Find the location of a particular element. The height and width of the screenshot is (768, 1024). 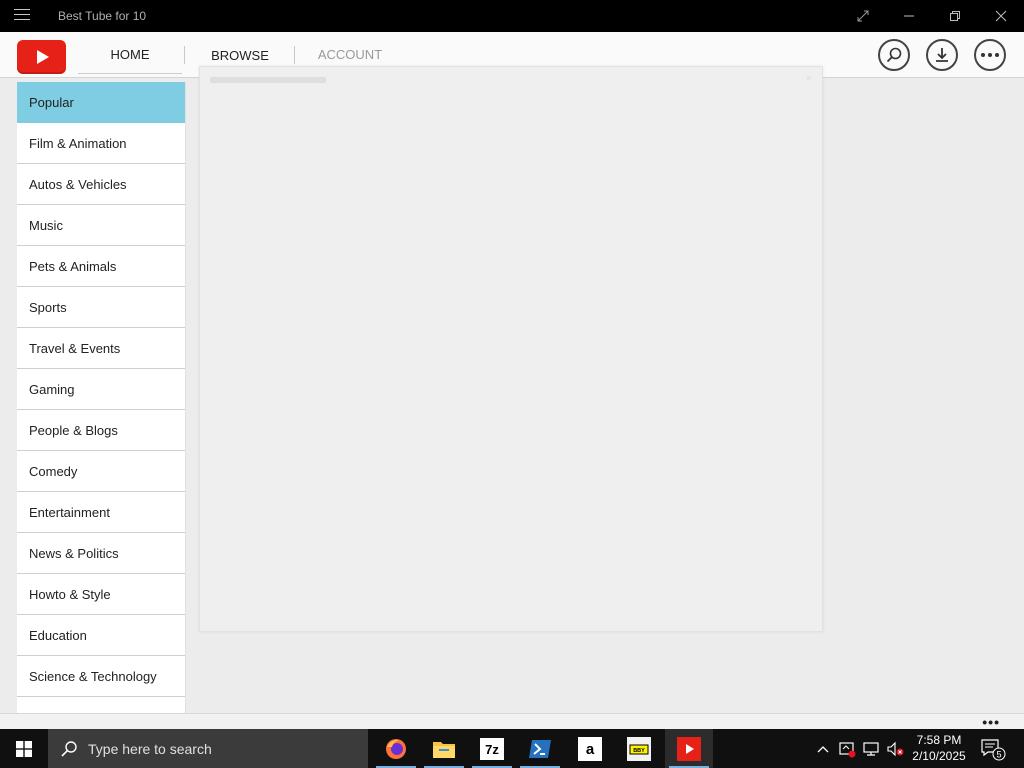

taskbar-bestbuy: BBY is located at coordinates (639, 748).